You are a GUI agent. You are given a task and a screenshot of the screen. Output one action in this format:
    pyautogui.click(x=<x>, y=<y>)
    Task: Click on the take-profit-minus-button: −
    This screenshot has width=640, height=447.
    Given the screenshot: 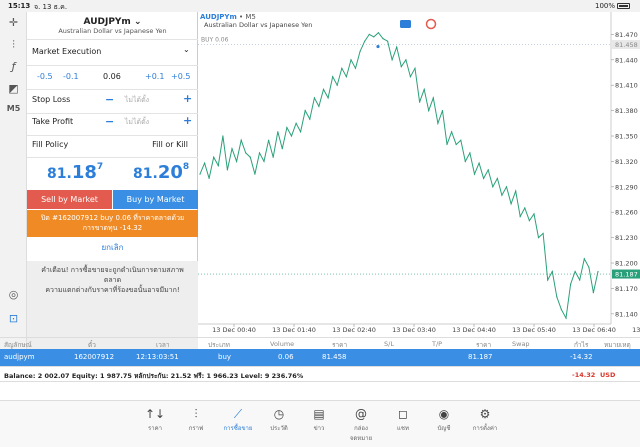 What is the action you would take?
    pyautogui.click(x=109, y=121)
    